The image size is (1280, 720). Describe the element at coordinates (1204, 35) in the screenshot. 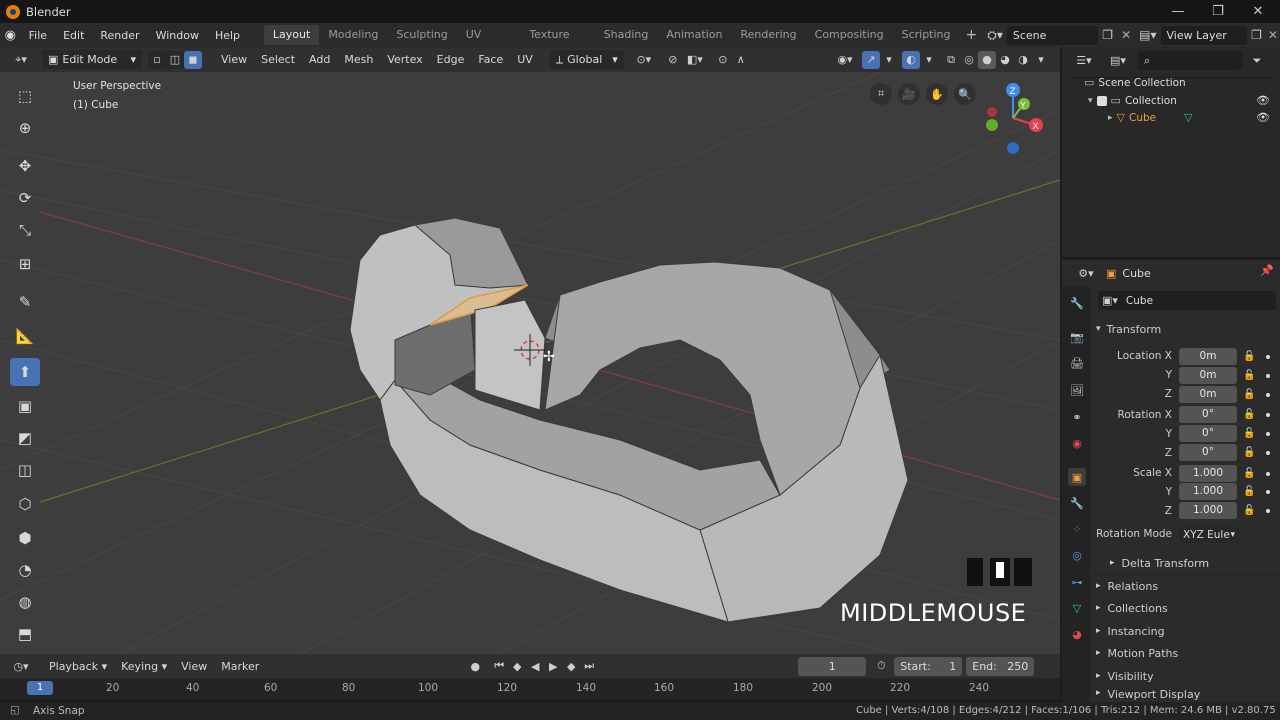

I see `view-layer-field: View Layer` at that location.